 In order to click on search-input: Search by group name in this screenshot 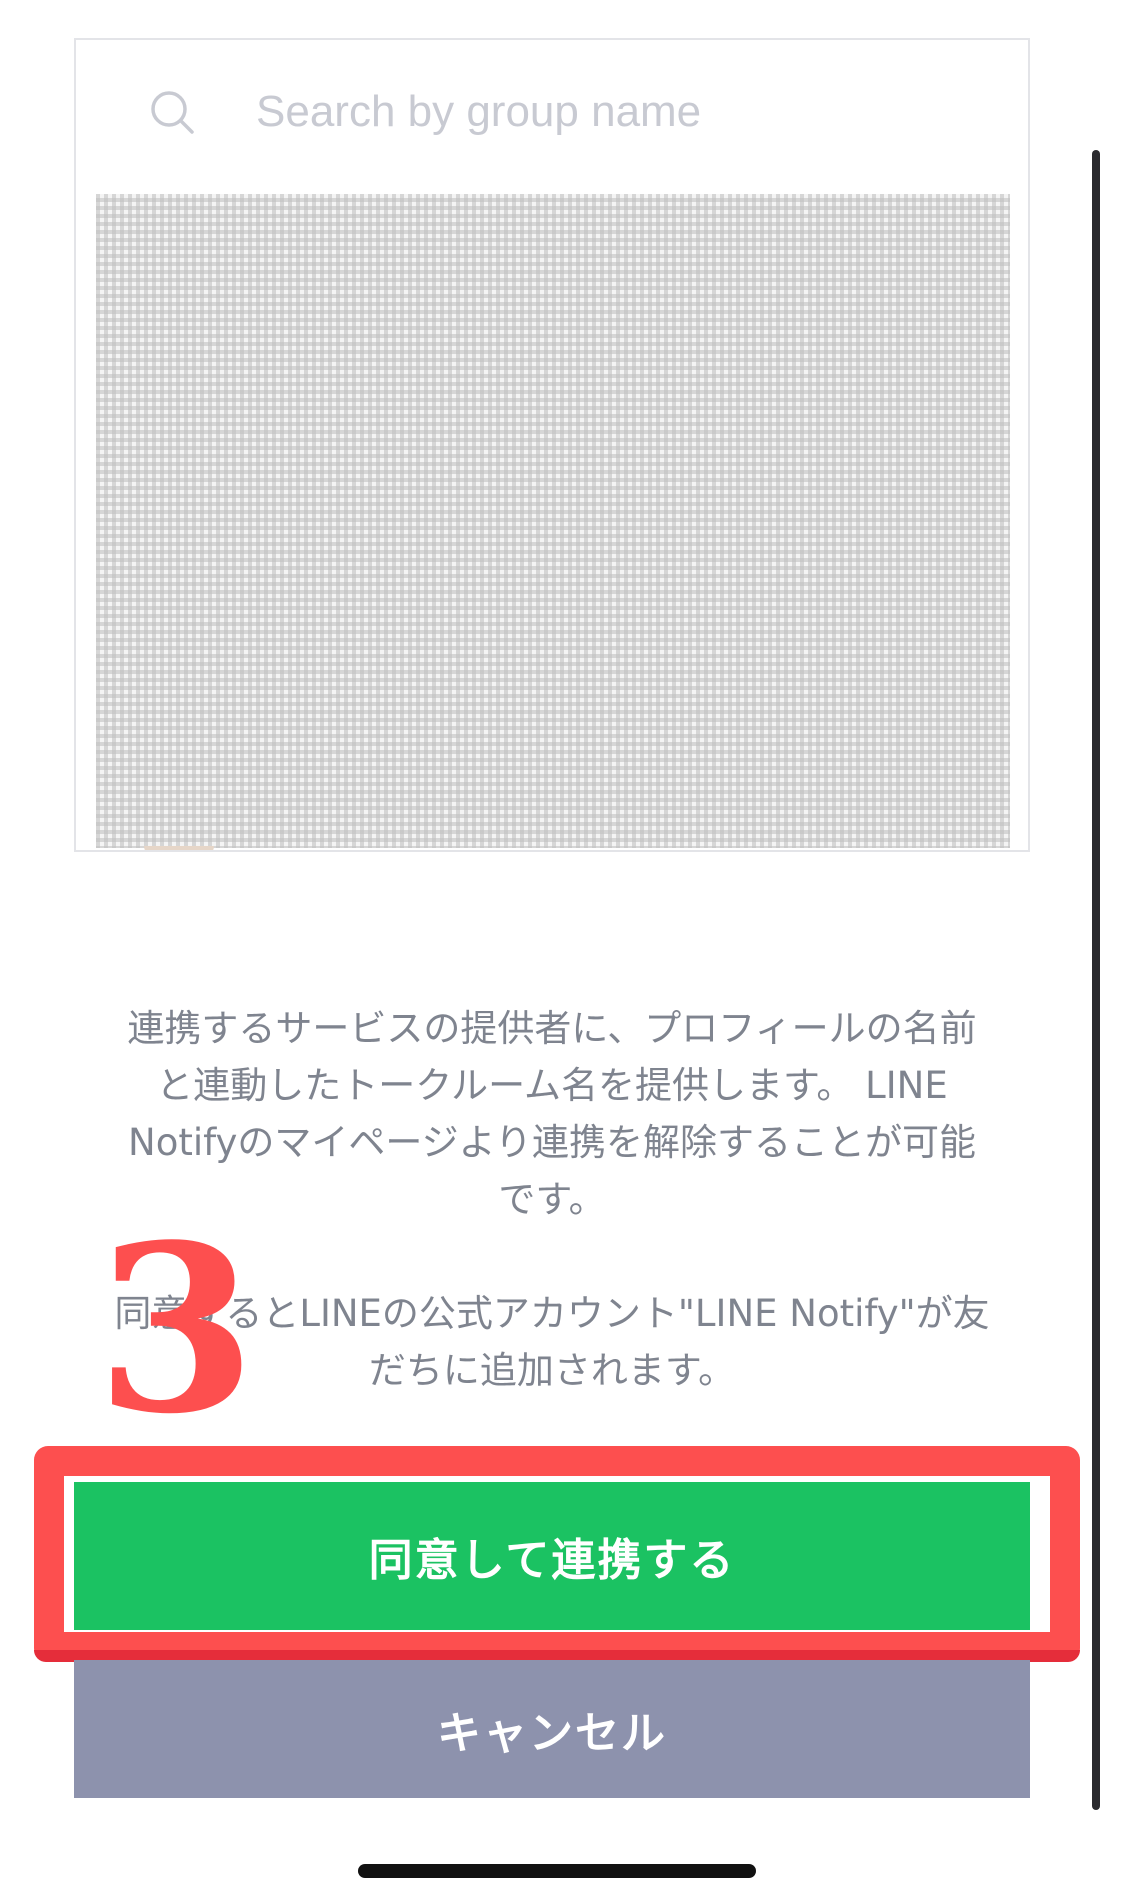, I will do `click(478, 112)`.